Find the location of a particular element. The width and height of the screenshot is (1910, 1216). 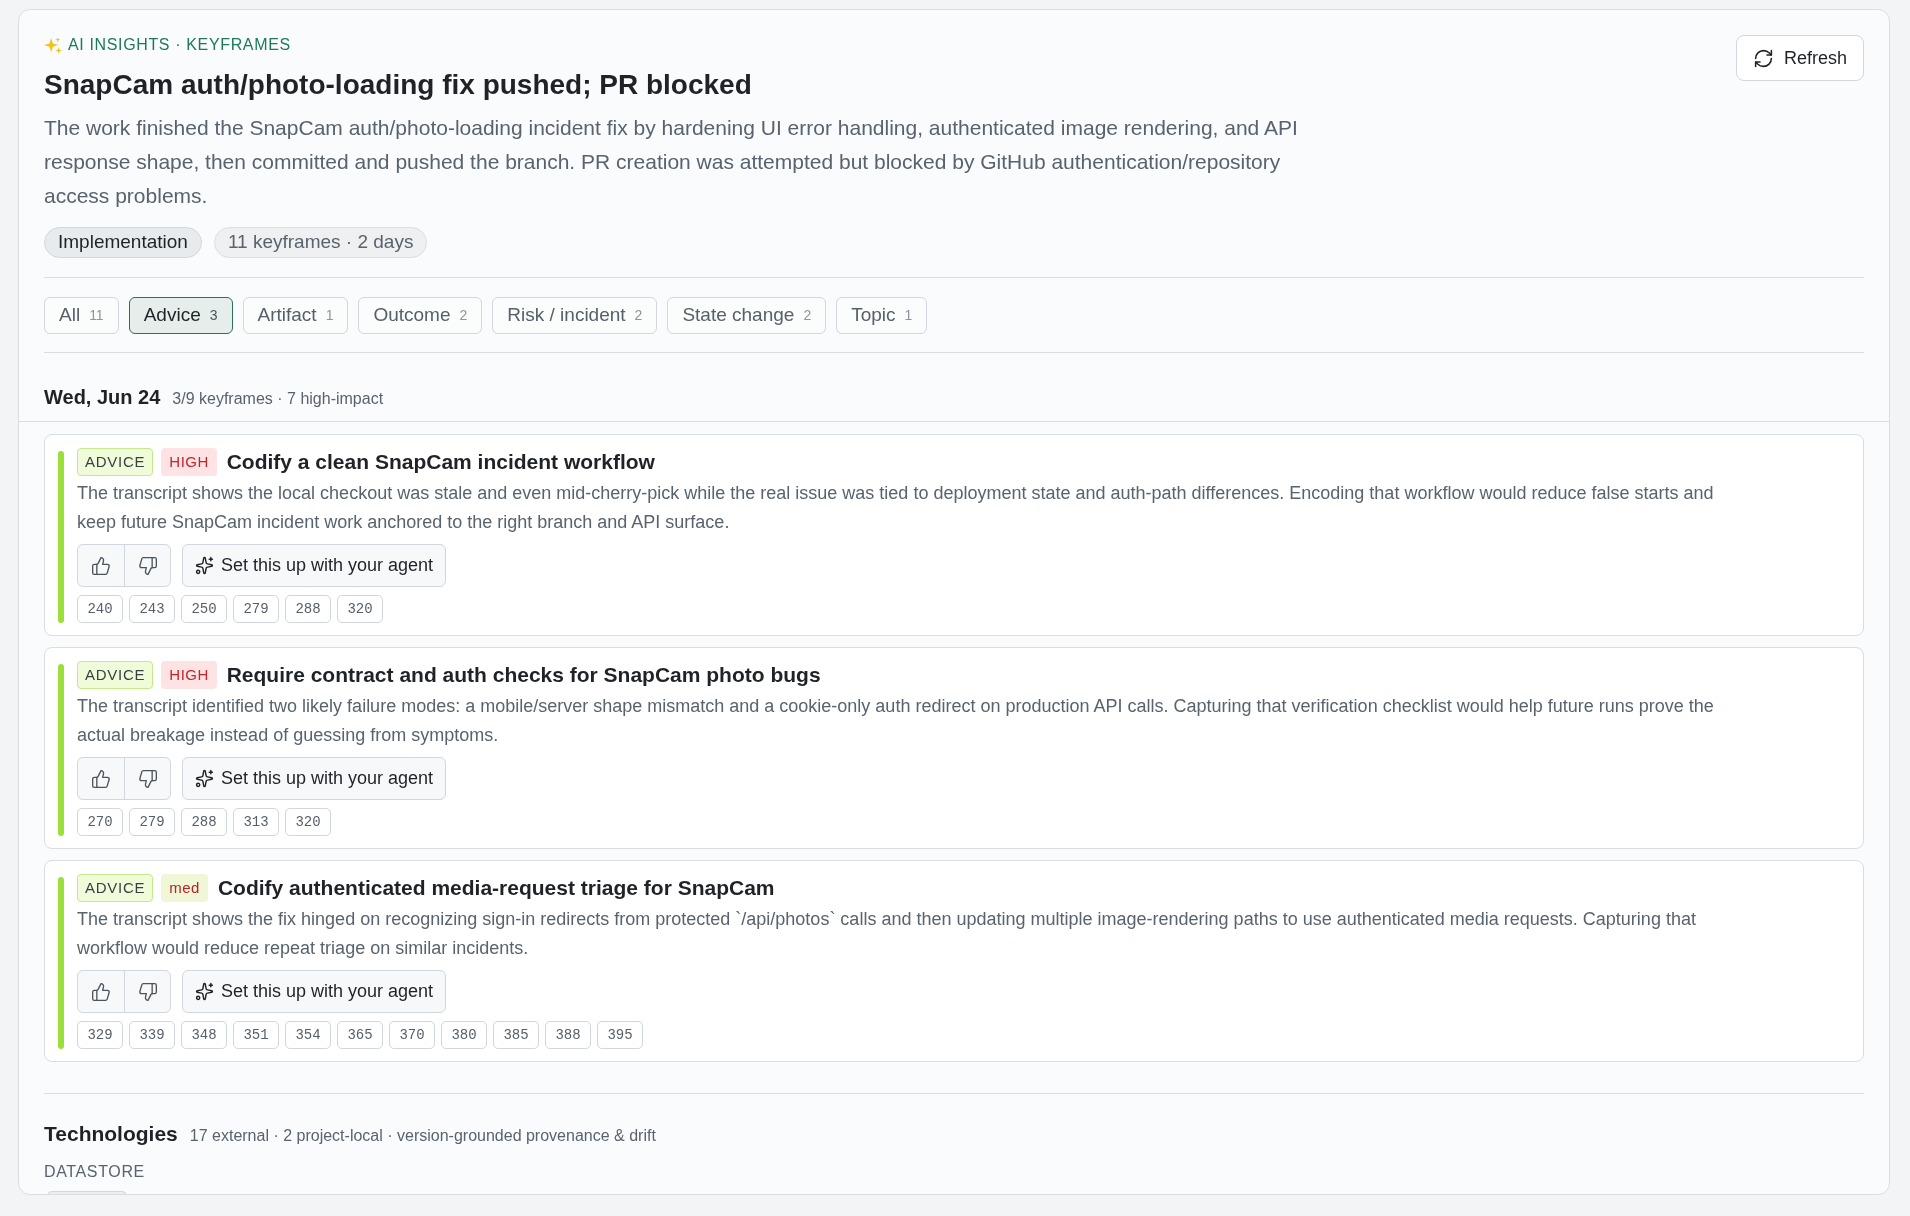

filter-tab: Artifact 1 is located at coordinates (295, 315).